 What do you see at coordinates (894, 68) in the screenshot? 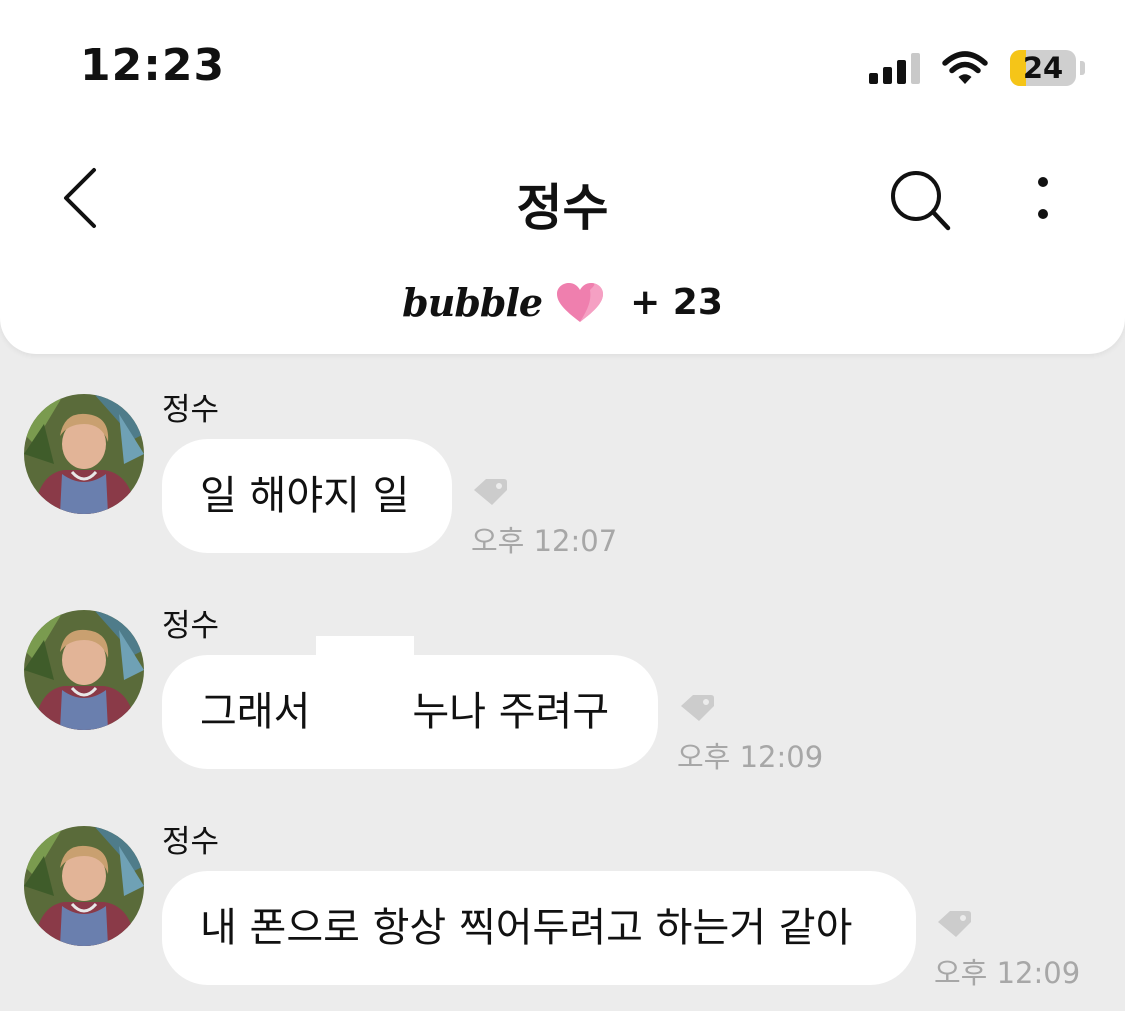
I see `cellular-signal-icon` at bounding box center [894, 68].